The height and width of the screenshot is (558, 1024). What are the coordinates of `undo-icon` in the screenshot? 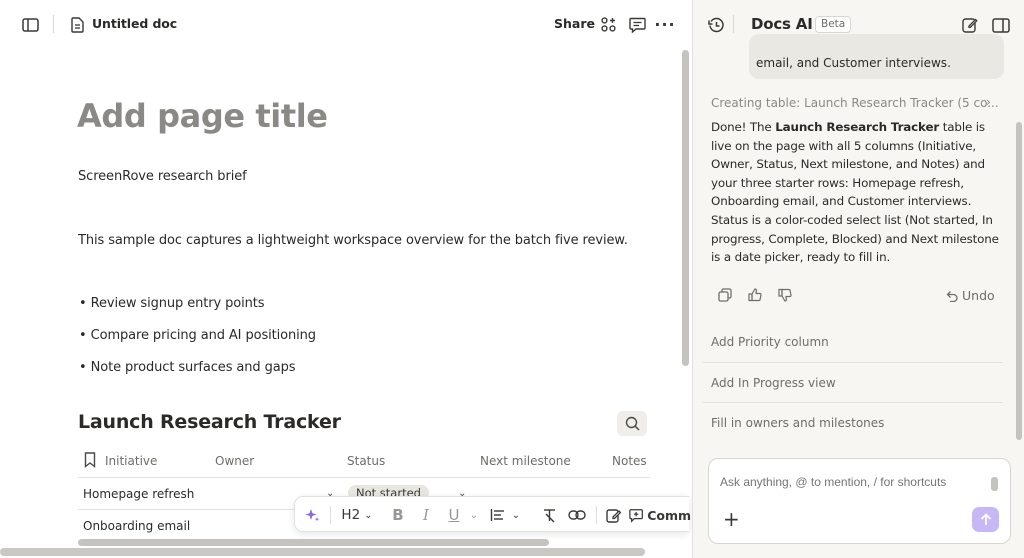 It's located at (952, 296).